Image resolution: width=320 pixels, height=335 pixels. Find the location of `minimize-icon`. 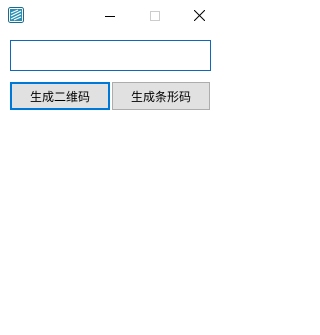

minimize-icon is located at coordinates (109, 15).